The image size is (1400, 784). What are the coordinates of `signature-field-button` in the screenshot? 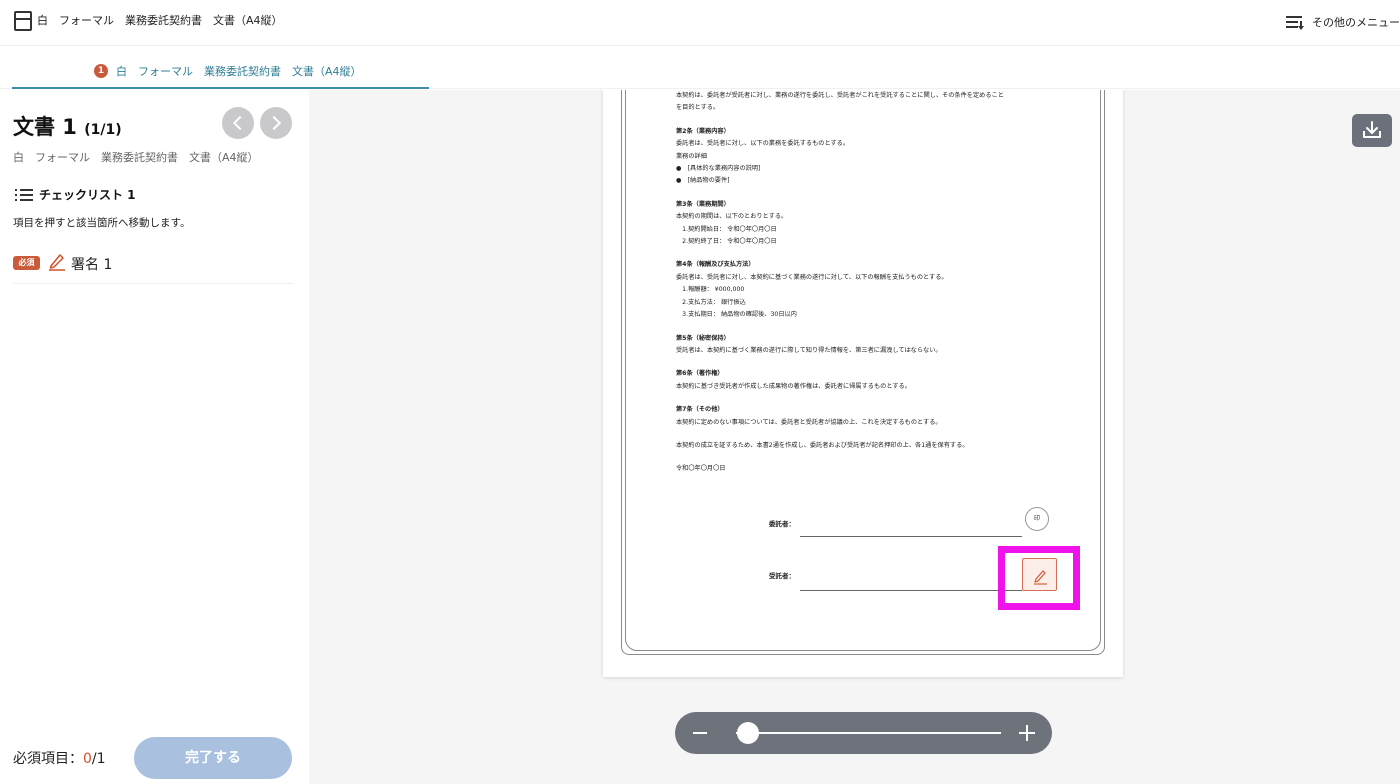 It's located at (1039, 574).